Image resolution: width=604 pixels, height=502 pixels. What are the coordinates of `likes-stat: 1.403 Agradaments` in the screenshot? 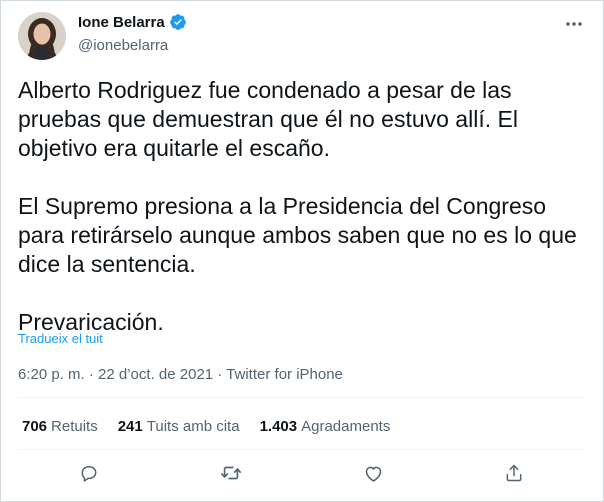 It's located at (325, 426).